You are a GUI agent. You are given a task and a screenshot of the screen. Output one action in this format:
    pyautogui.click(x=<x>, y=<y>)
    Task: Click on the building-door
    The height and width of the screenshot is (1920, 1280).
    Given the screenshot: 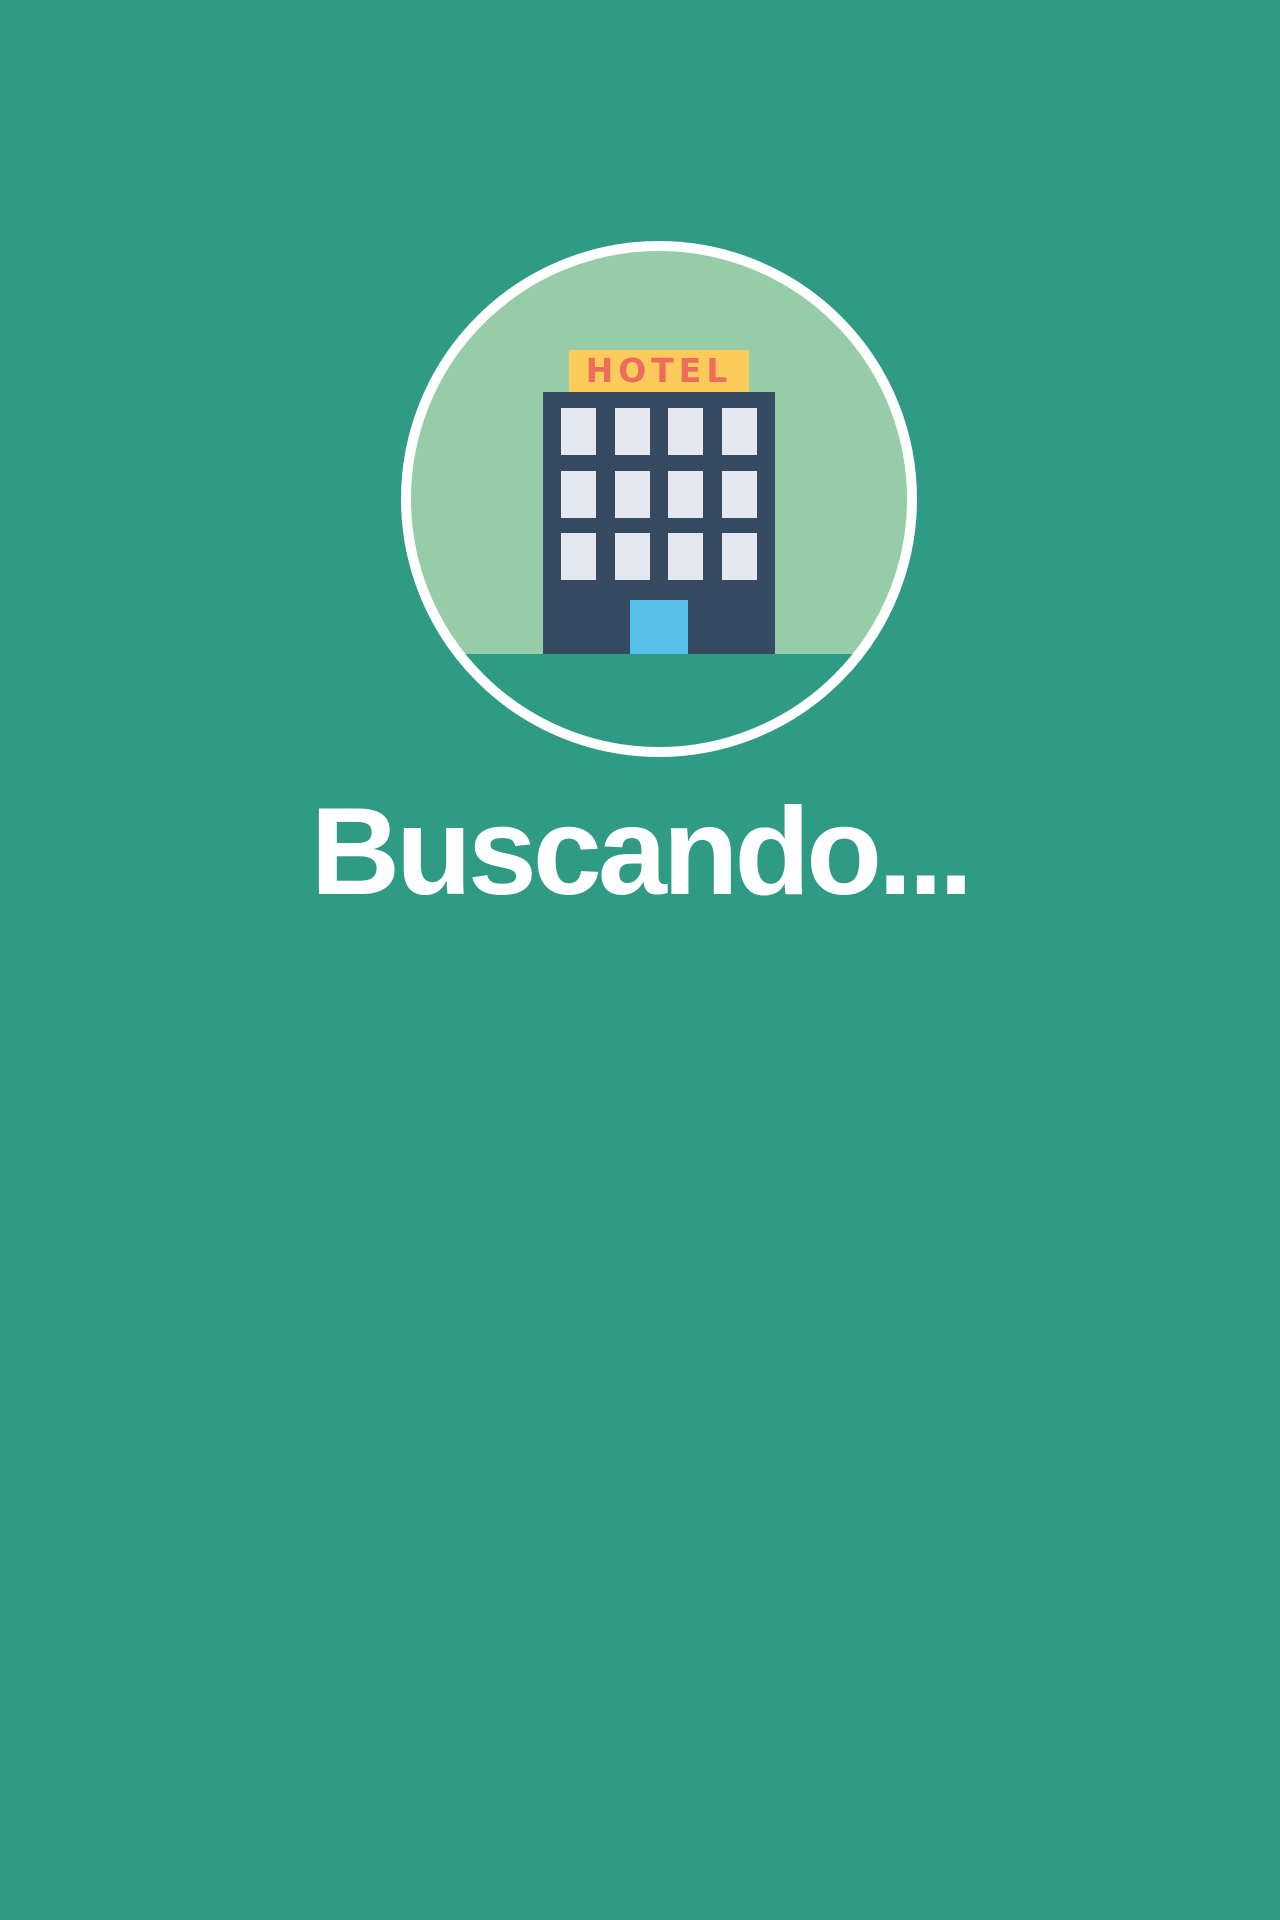 What is the action you would take?
    pyautogui.click(x=659, y=627)
    